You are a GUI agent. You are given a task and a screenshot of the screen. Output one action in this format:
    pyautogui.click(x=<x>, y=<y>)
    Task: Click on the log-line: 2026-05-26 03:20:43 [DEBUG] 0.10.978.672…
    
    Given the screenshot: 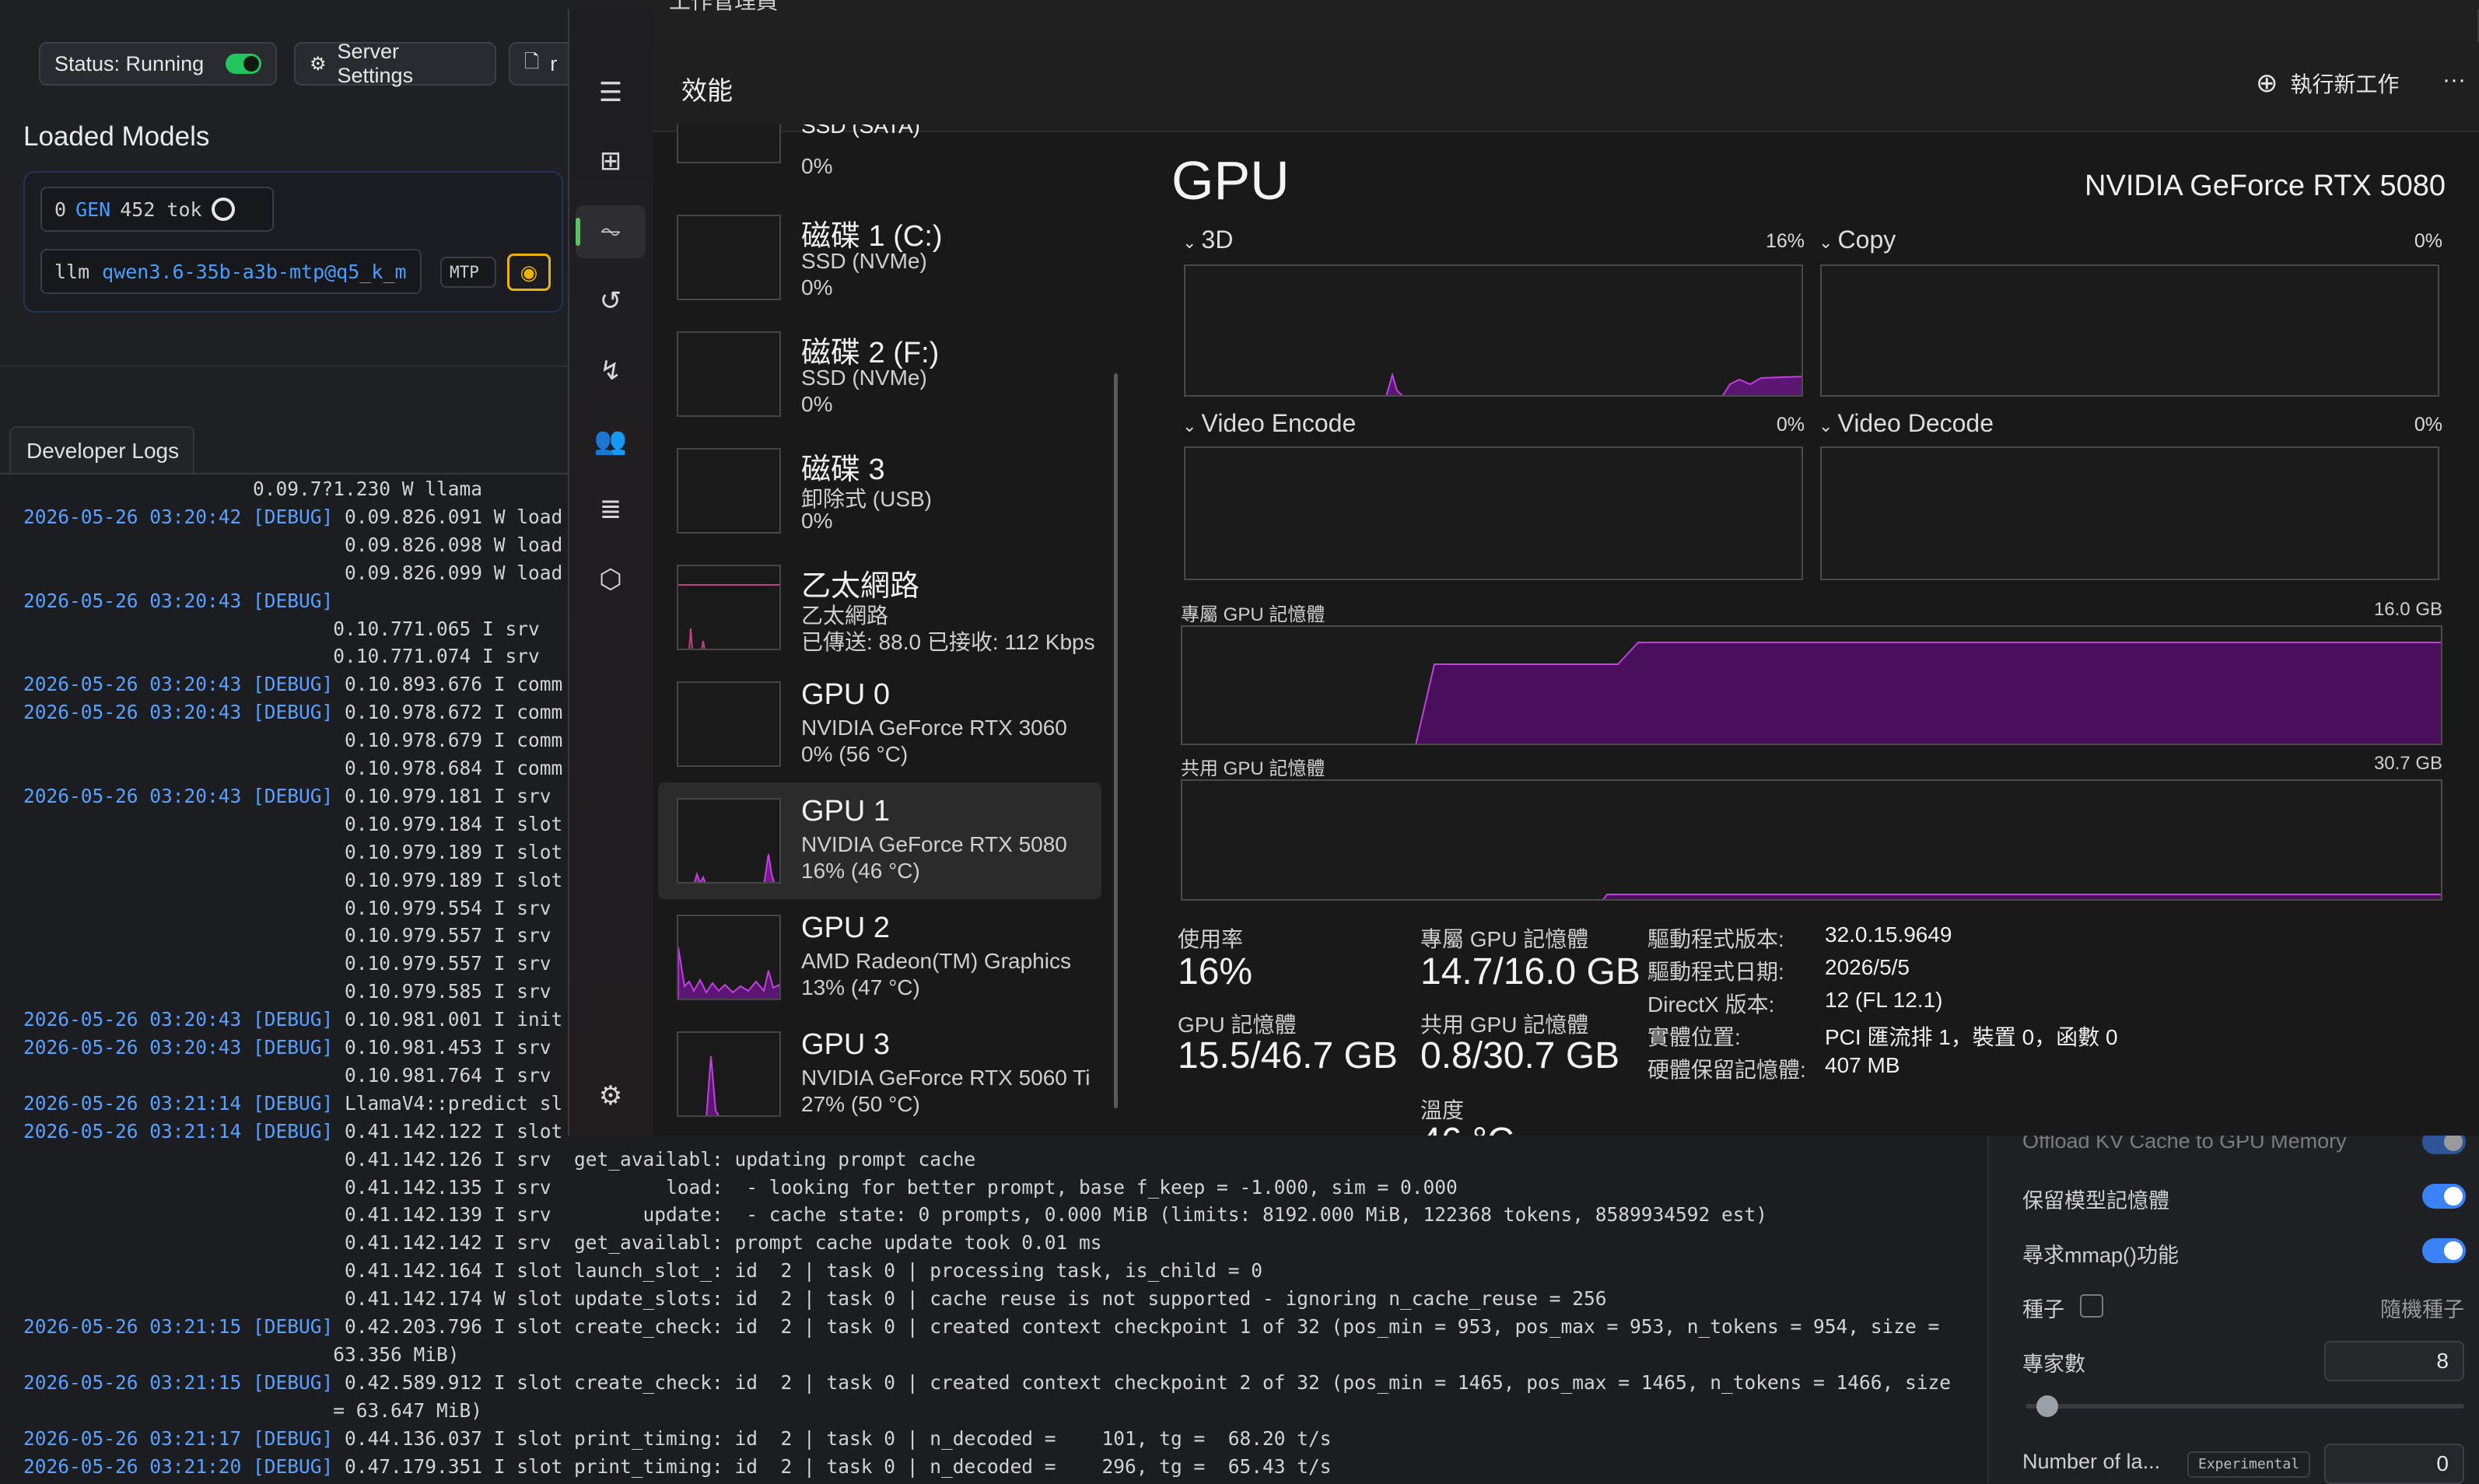 What is the action you would take?
    pyautogui.click(x=292, y=713)
    